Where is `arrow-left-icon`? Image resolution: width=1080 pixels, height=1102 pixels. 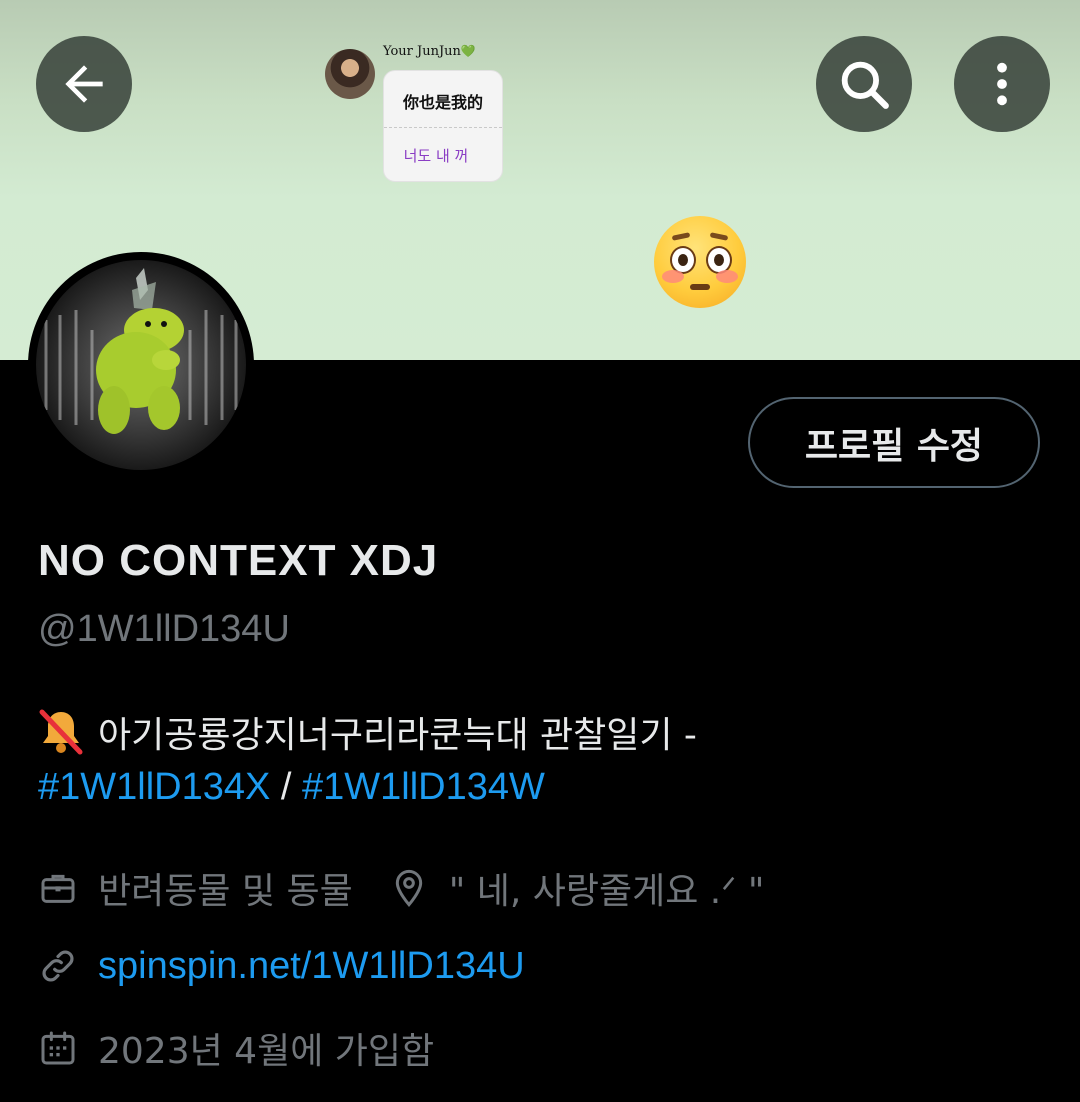 arrow-left-icon is located at coordinates (84, 84).